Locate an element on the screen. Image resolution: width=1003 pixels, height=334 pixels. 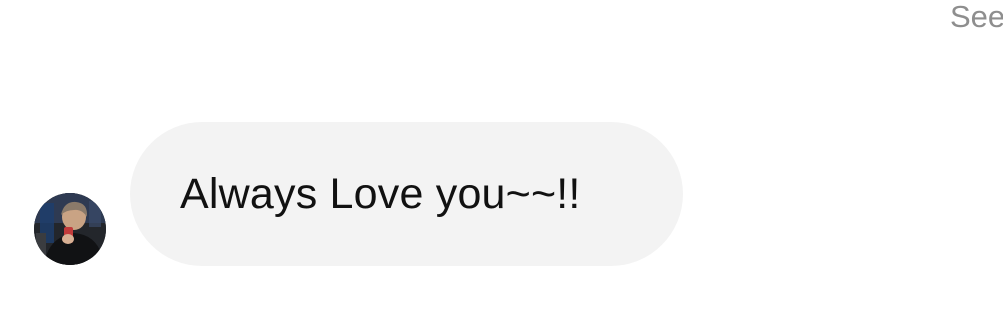
avatar is located at coordinates (70, 229).